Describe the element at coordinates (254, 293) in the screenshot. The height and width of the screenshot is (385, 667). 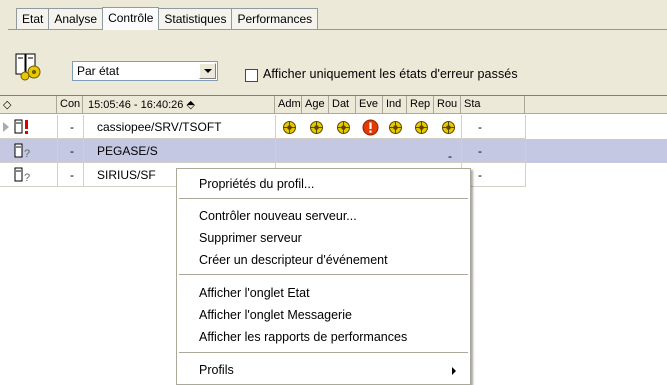
I see `menu-item-show-state-tab: Afficher l'onglet Etat` at that location.